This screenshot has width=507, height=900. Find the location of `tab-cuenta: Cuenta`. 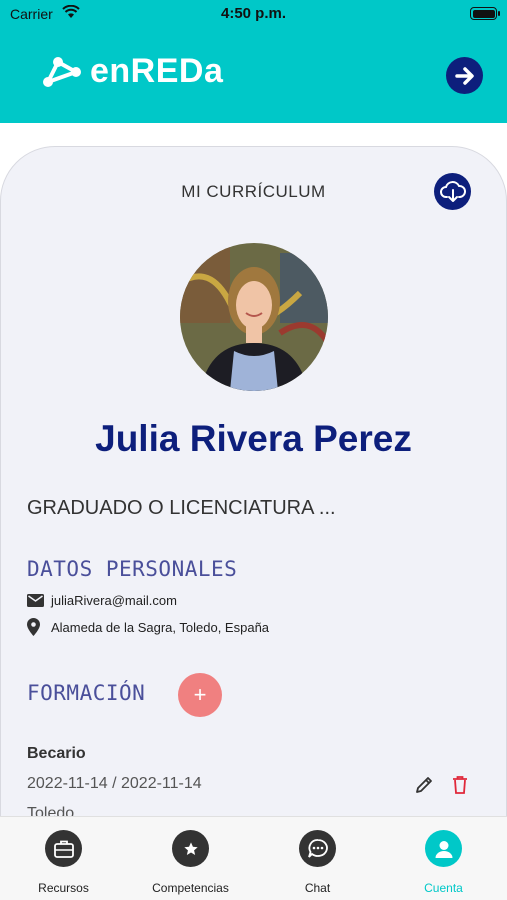

tab-cuenta: Cuenta is located at coordinates (443, 858).